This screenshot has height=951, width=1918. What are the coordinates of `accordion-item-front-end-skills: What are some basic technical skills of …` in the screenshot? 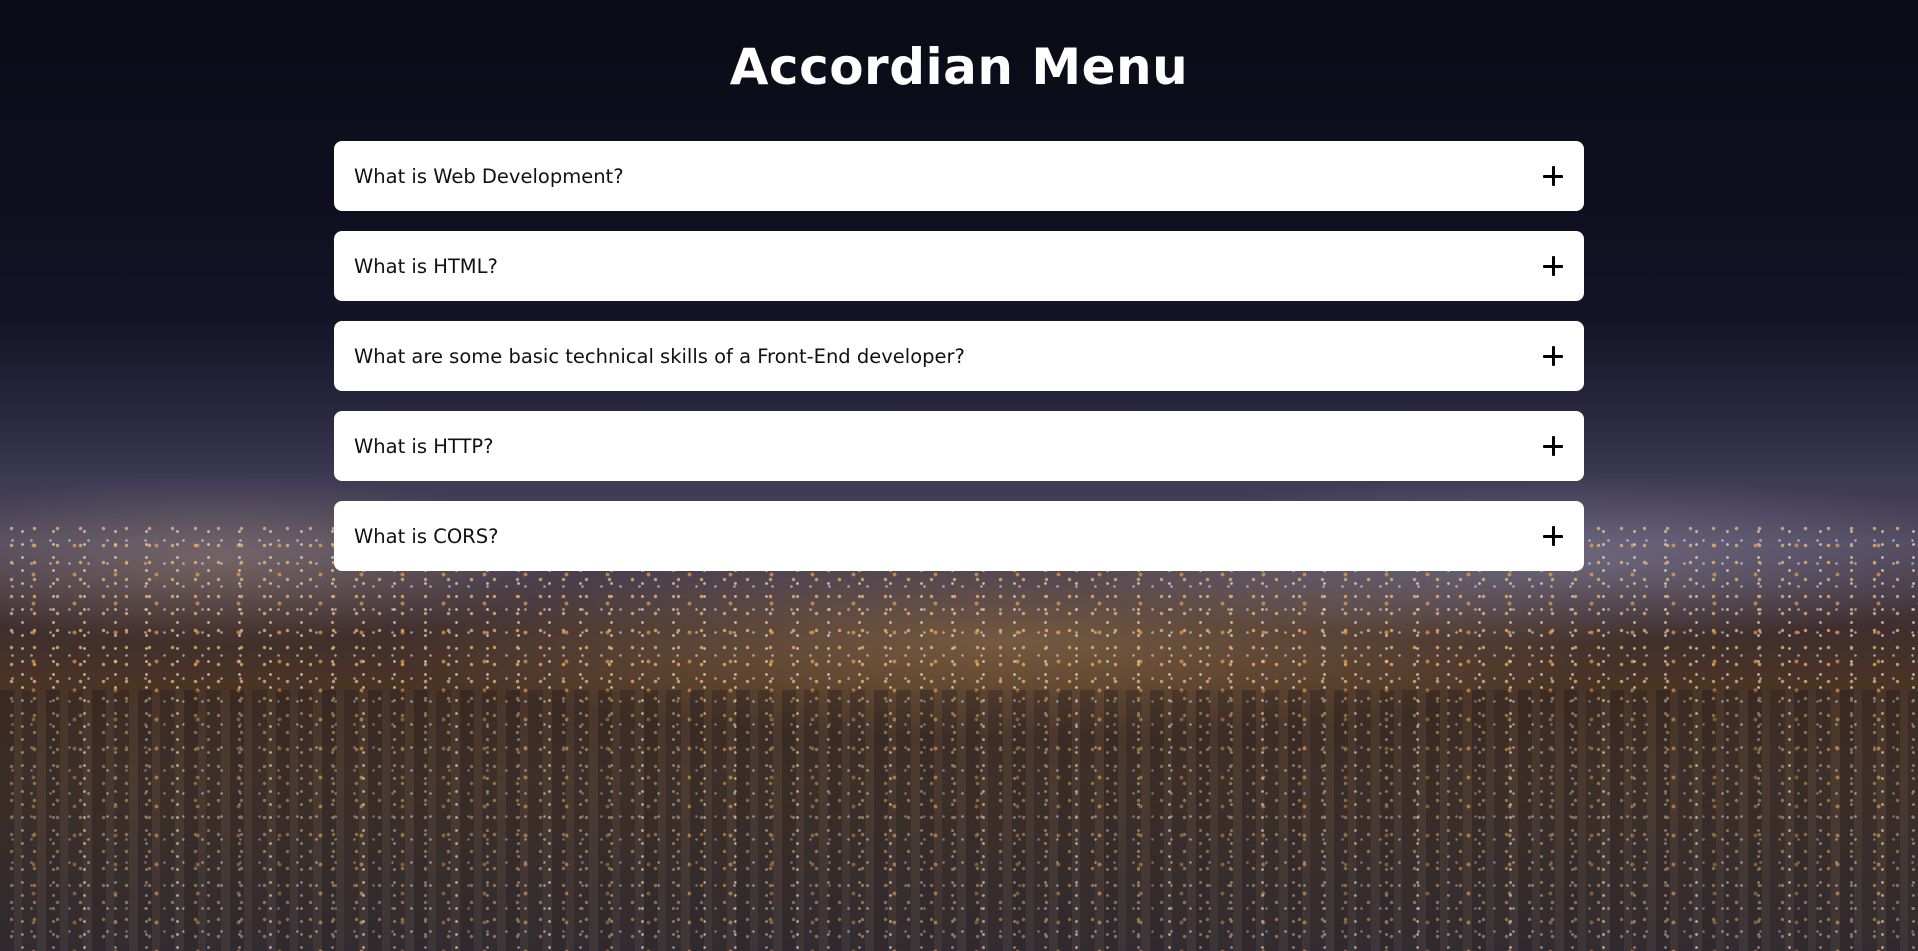 It's located at (959, 356).